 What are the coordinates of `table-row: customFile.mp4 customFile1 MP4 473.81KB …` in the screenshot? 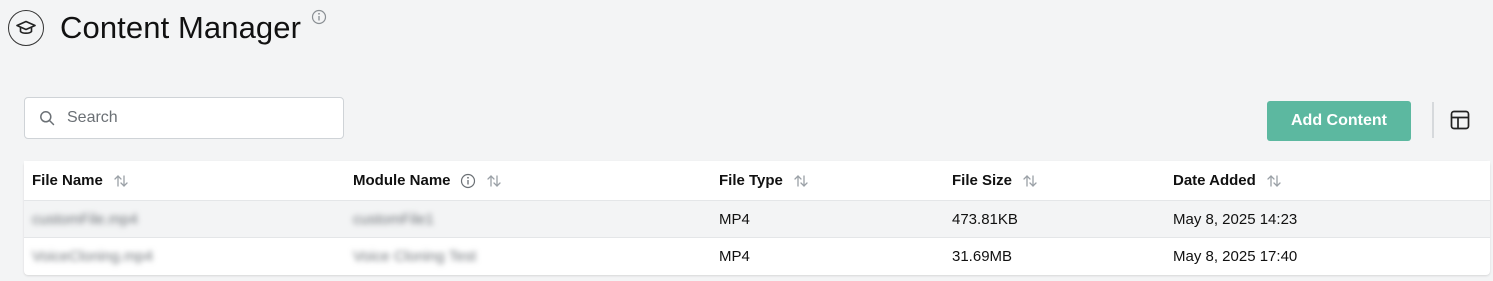 It's located at (757, 219).